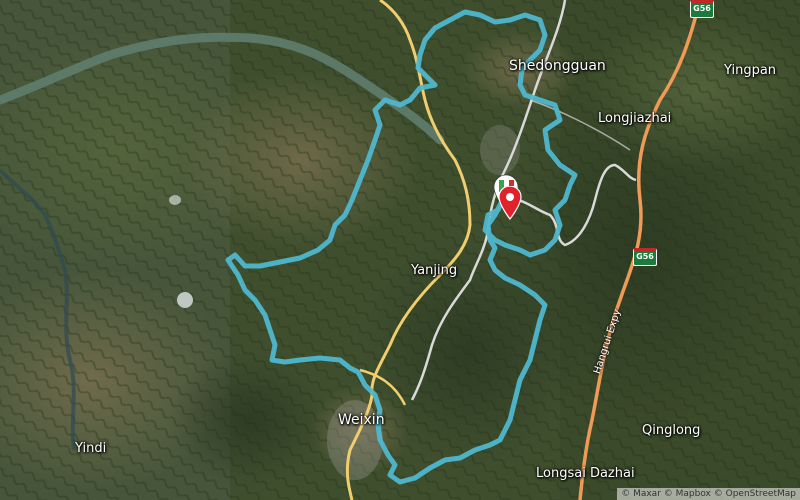  What do you see at coordinates (510, 203) in the screenshot?
I see `pin-marker-icon` at bounding box center [510, 203].